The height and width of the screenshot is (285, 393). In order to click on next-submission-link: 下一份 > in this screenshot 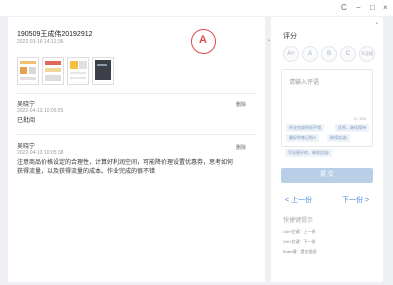, I will do `click(355, 200)`.